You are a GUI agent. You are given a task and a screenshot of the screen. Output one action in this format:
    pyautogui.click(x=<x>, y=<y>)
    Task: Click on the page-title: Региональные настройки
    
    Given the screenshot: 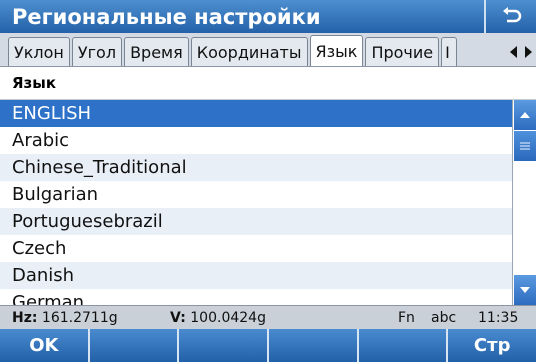 What is the action you would take?
    pyautogui.click(x=166, y=16)
    